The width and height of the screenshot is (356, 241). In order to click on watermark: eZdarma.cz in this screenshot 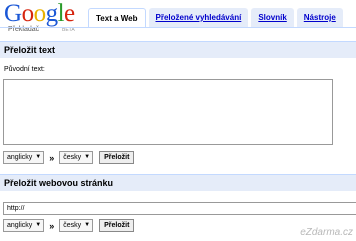, I will do `click(326, 232)`.